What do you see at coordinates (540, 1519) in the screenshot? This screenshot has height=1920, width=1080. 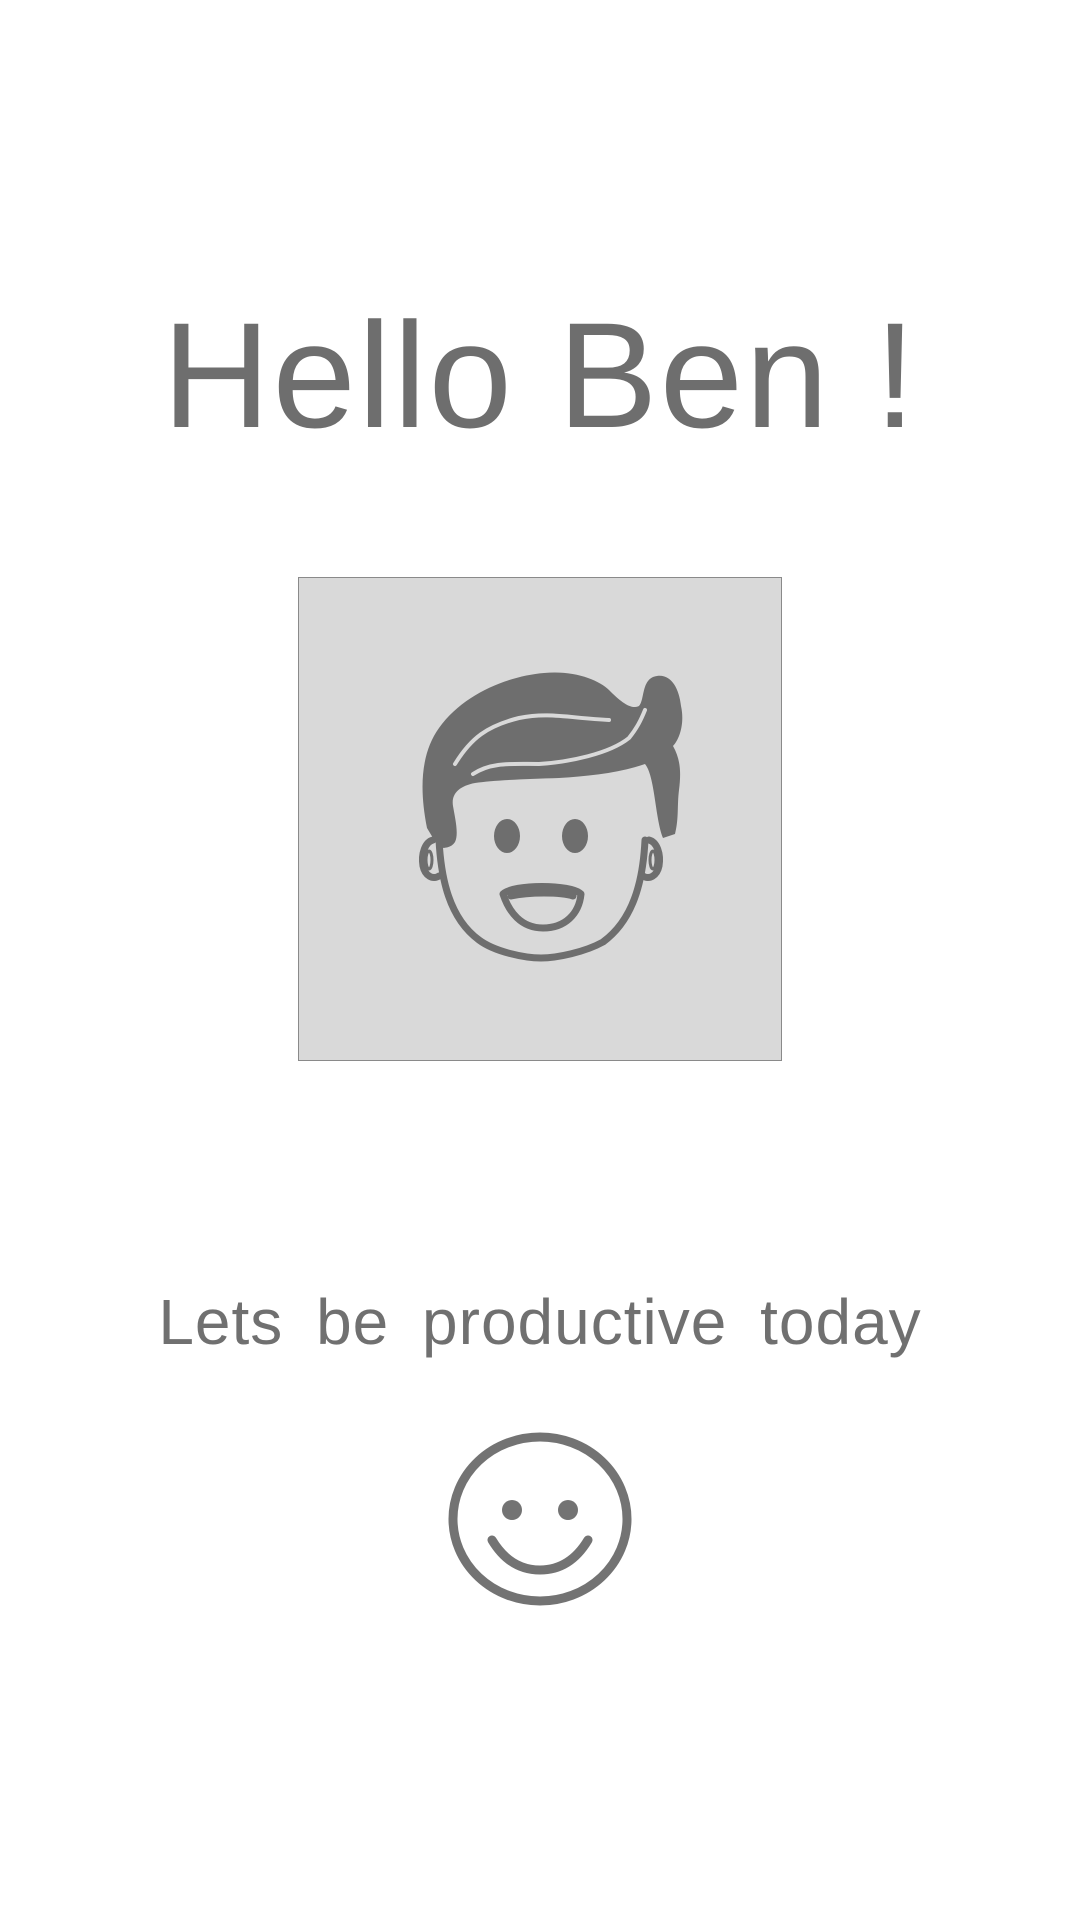 I see `smiley-face-icon` at bounding box center [540, 1519].